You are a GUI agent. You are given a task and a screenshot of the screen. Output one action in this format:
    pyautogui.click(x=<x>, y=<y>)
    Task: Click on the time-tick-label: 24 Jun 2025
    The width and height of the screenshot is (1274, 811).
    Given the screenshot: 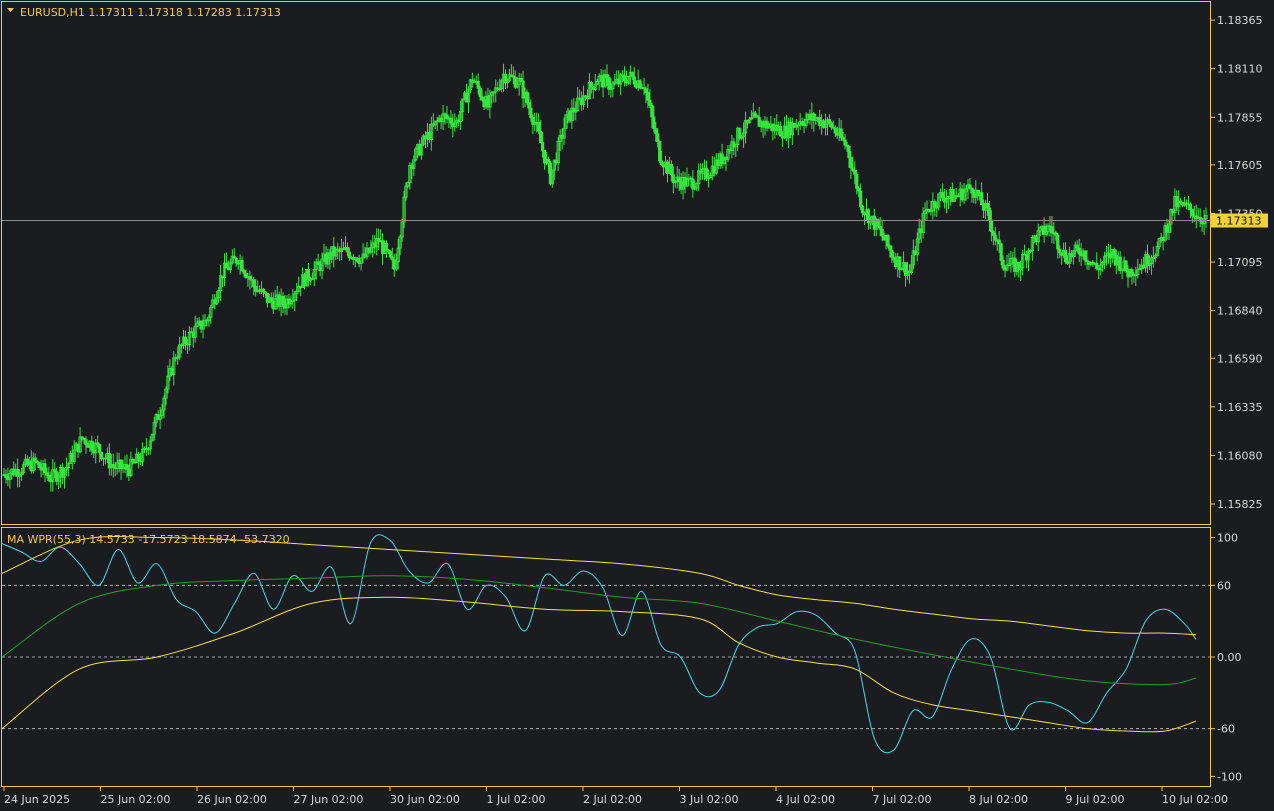 What is the action you would take?
    pyautogui.click(x=37, y=799)
    